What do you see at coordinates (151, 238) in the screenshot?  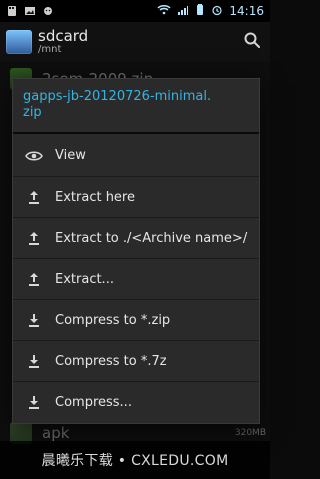 I see `menu-item-label: Extract to ./<Archive name>/` at bounding box center [151, 238].